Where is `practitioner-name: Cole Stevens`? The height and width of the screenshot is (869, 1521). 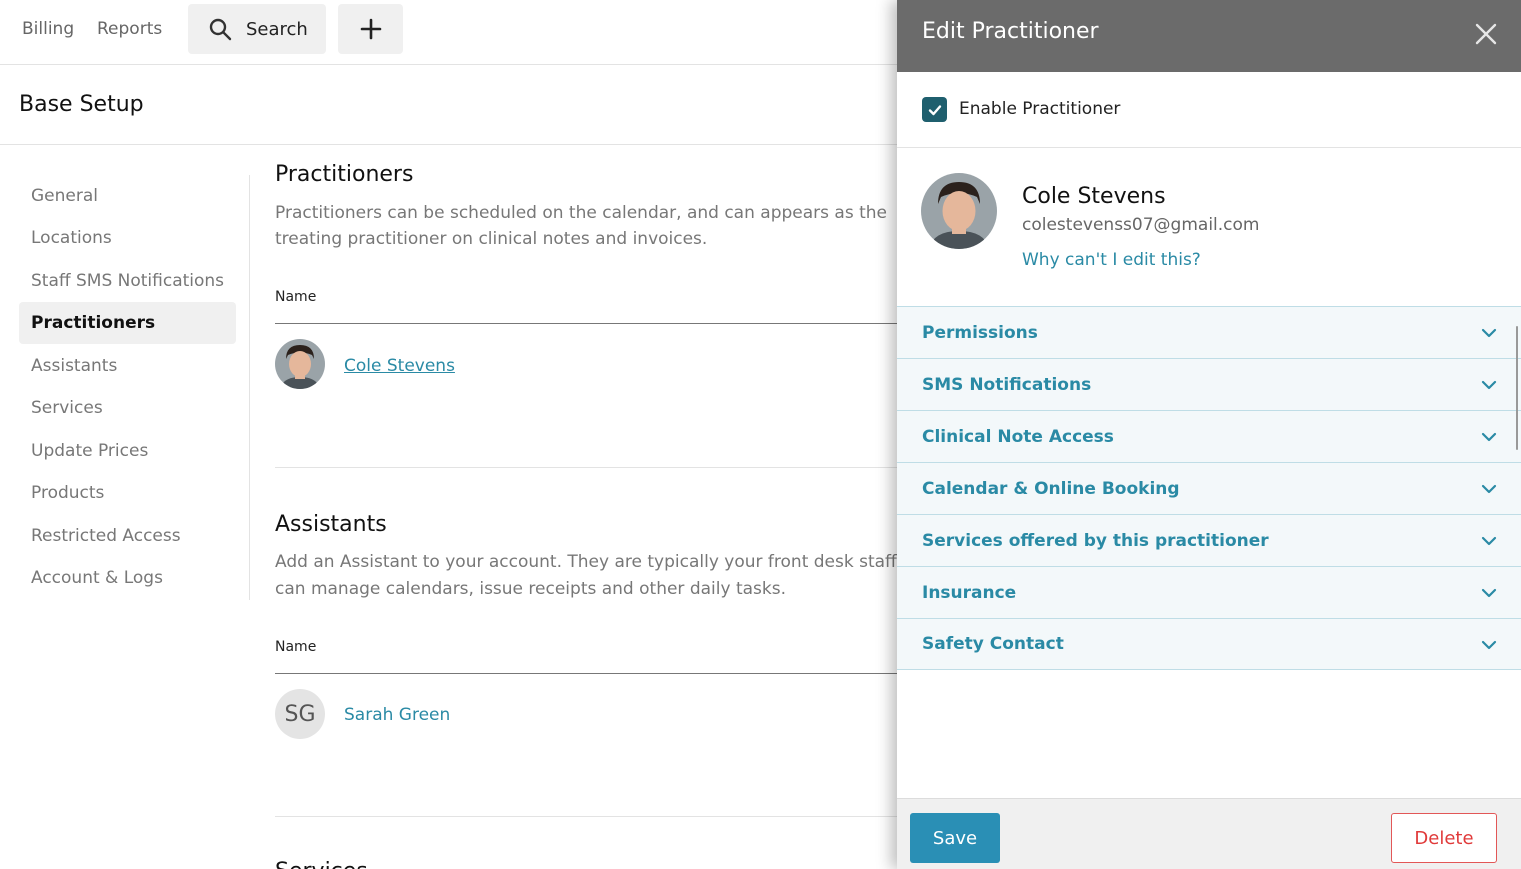 practitioner-name: Cole Stevens is located at coordinates (1094, 196).